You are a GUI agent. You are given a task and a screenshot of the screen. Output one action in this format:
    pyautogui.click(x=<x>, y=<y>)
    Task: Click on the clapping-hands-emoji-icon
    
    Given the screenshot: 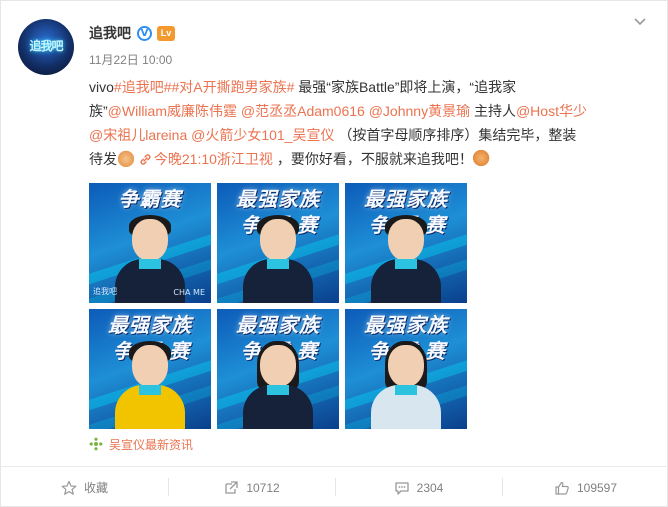 What is the action you would take?
    pyautogui.click(x=481, y=158)
    